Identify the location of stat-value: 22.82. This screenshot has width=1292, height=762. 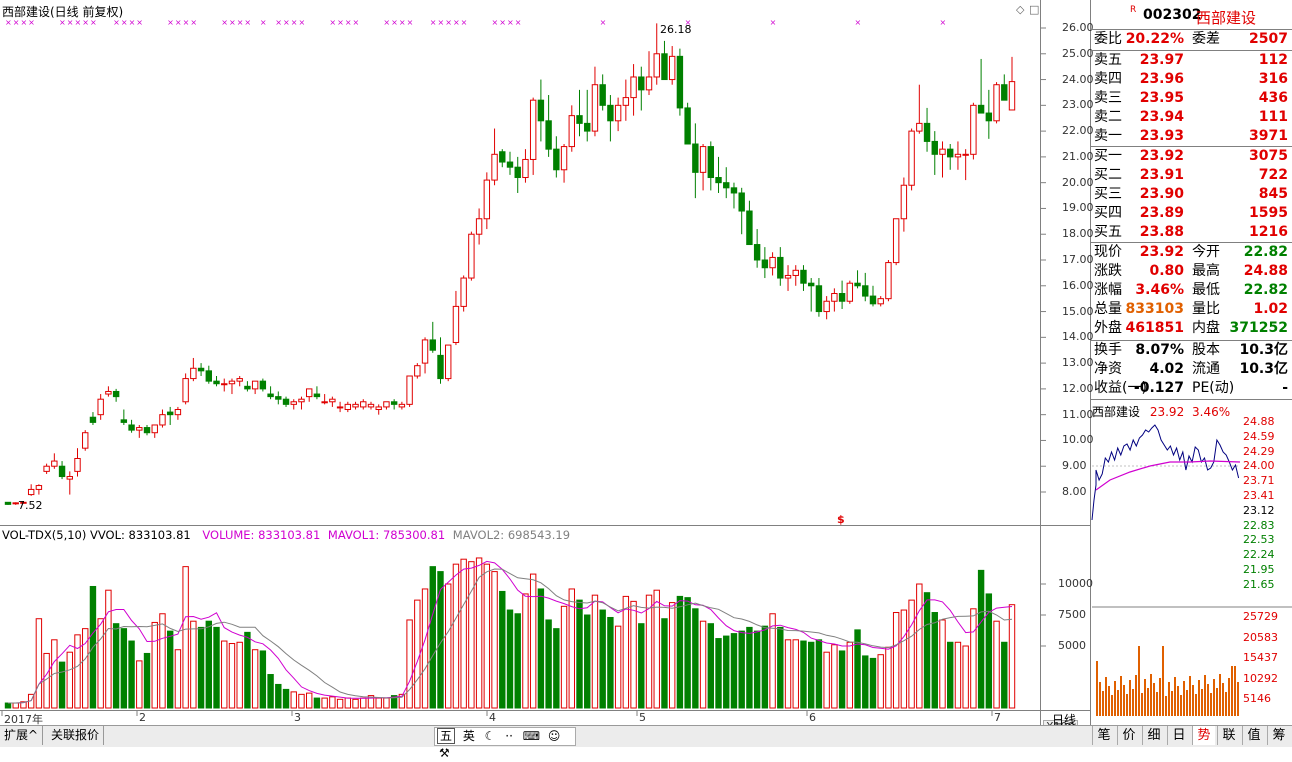
(1265, 252).